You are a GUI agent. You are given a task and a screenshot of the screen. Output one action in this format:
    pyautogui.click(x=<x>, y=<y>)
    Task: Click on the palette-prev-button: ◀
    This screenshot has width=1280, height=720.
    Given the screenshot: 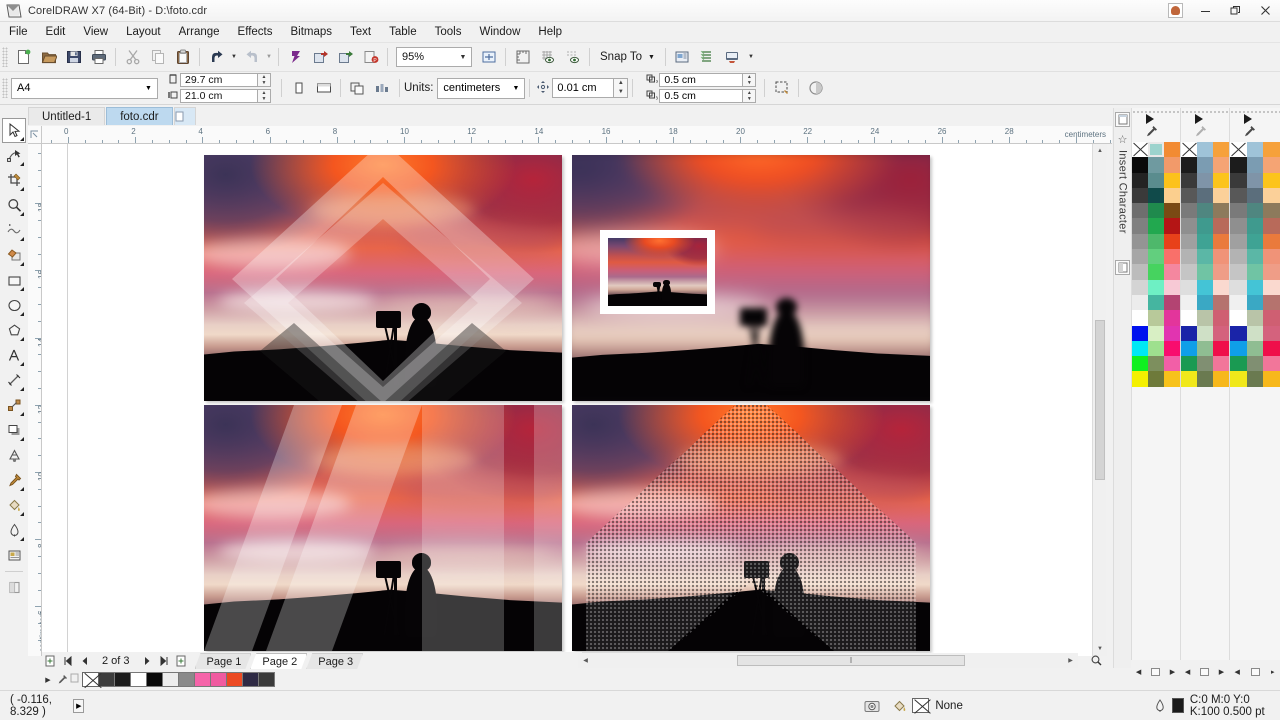 What is the action you would take?
    pyautogui.click(x=1138, y=672)
    